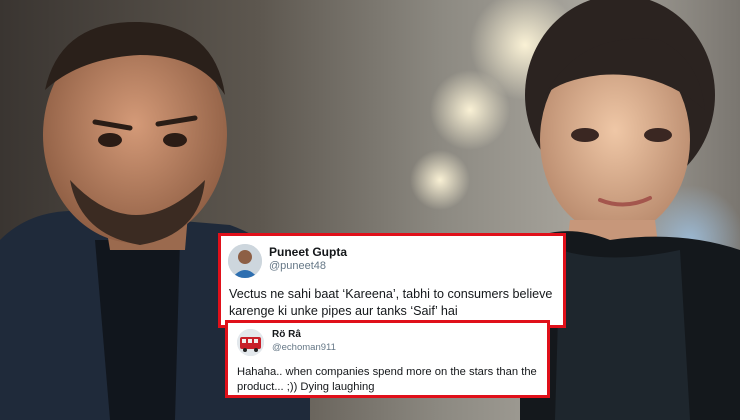 The height and width of the screenshot is (420, 740). Describe the element at coordinates (175, 140) in the screenshot. I see `man-eye-right` at that location.